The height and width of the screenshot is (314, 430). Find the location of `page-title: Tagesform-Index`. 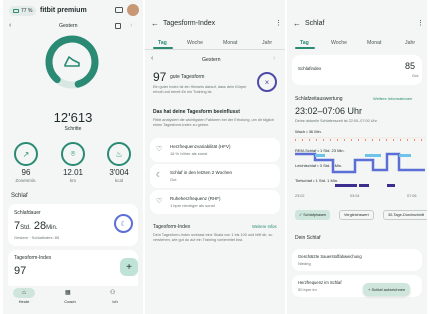

page-title: Tagesform-Index is located at coordinates (189, 23).